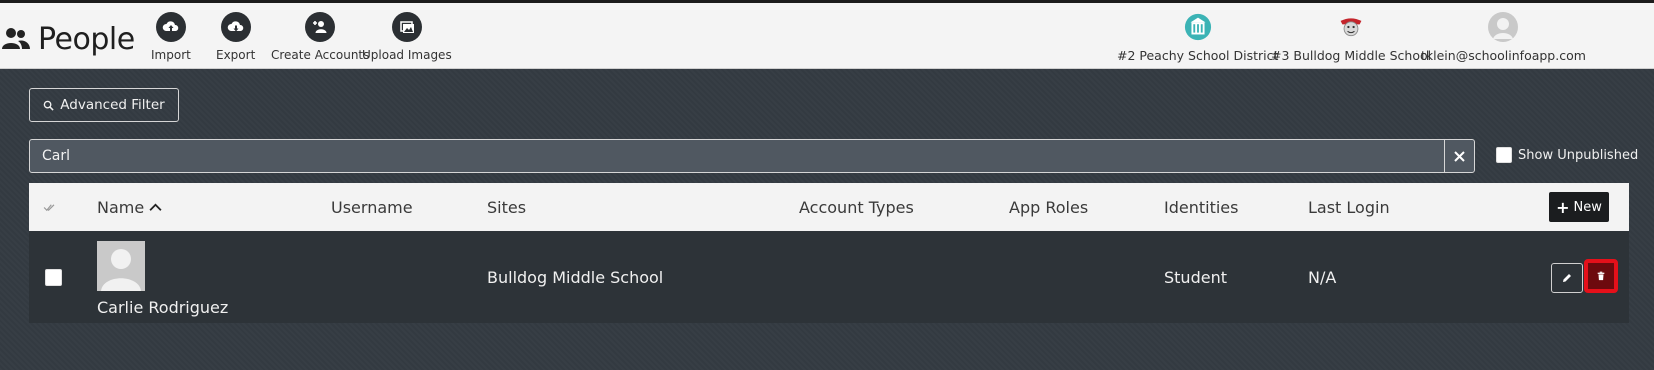  What do you see at coordinates (1587, 207) in the screenshot?
I see `new-button-label: New` at bounding box center [1587, 207].